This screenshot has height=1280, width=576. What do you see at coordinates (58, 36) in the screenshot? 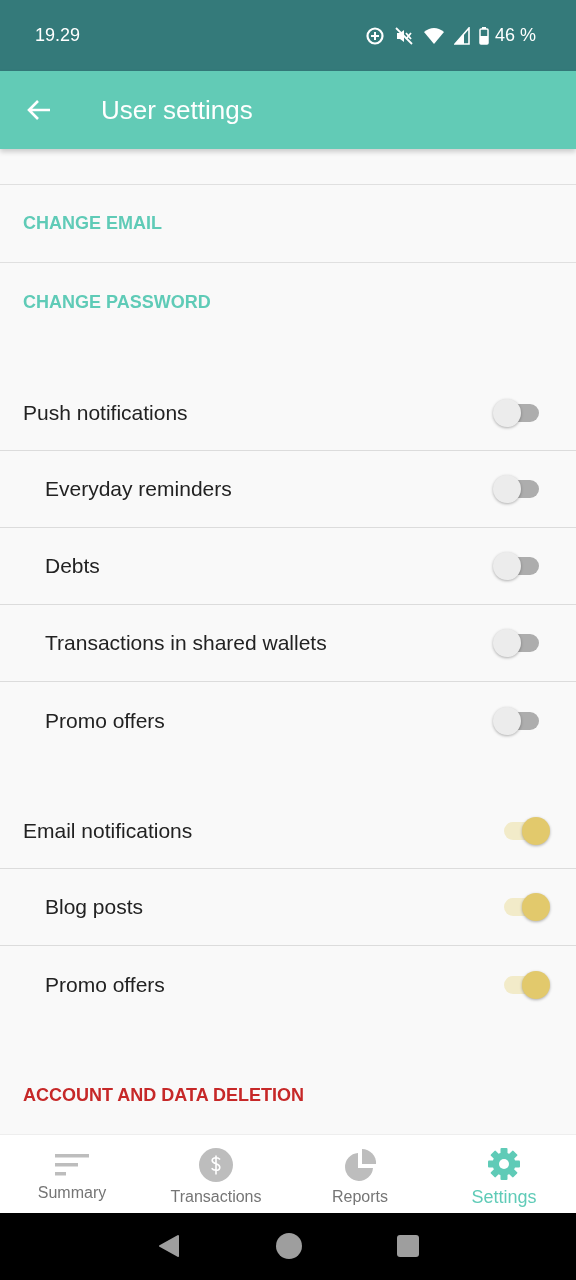
I see `clock-time: 19.29` at bounding box center [58, 36].